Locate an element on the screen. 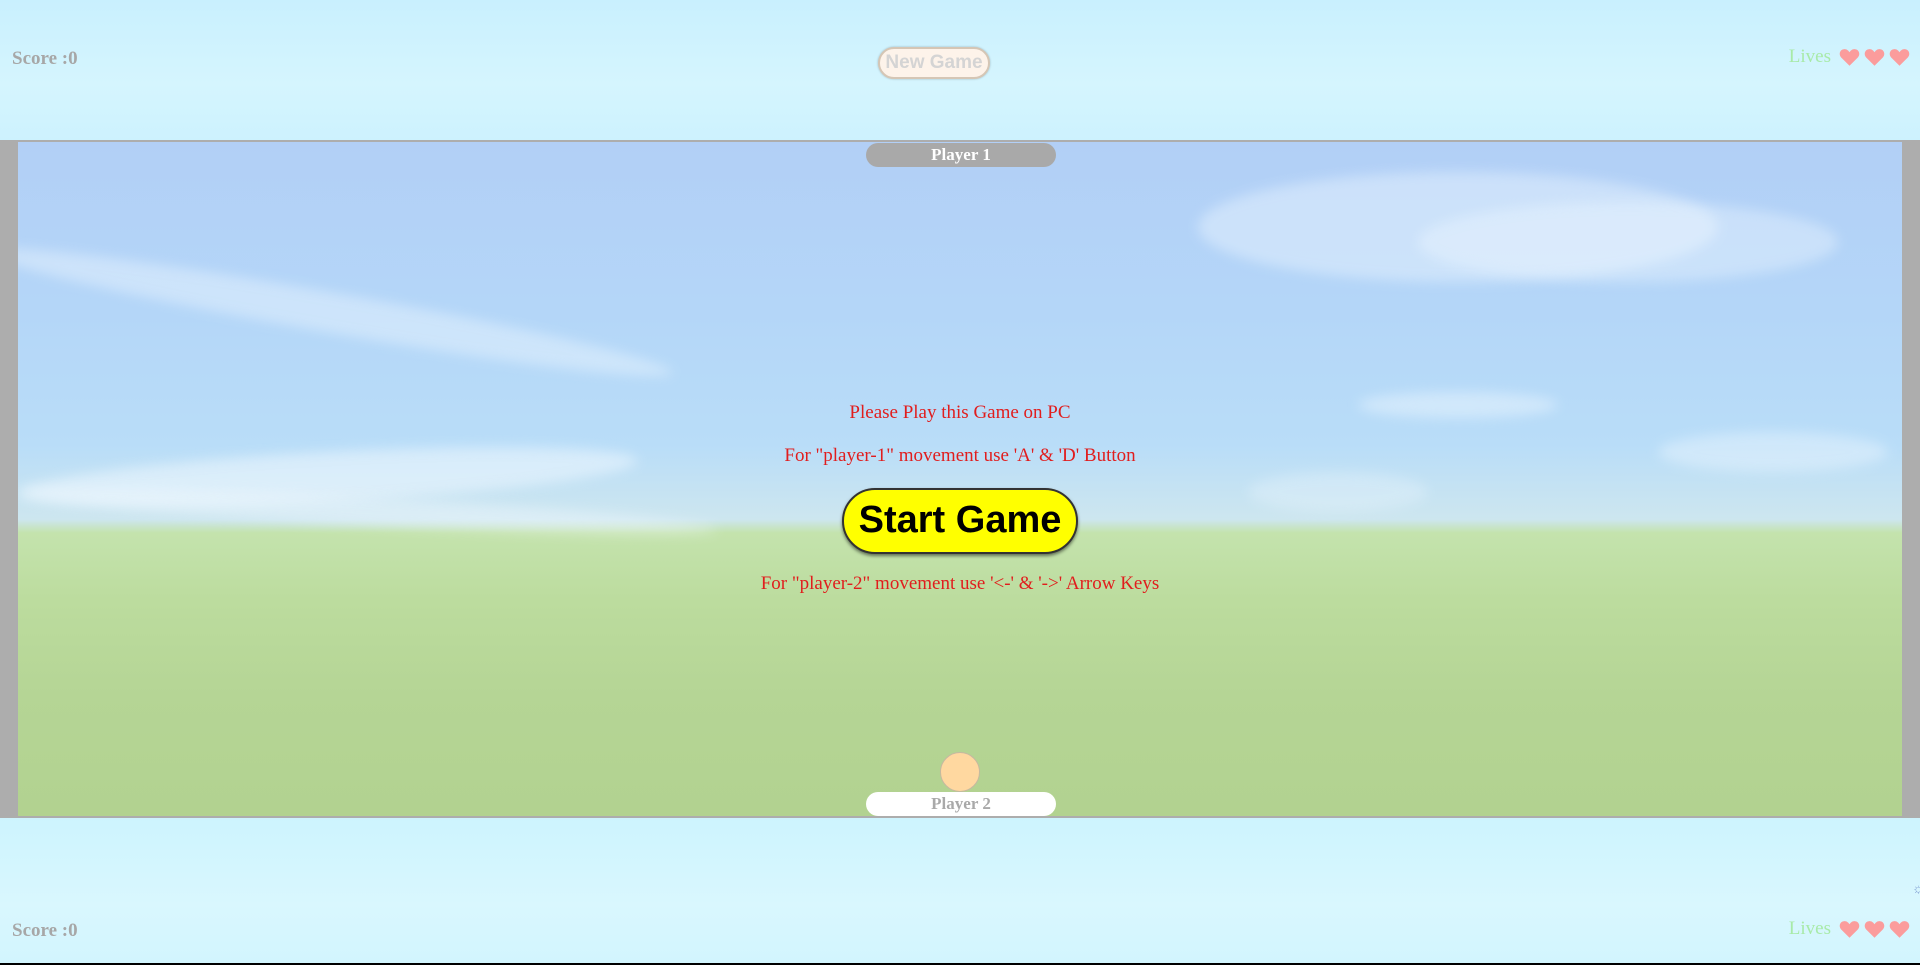  player1-score: Score :0 is located at coordinates (45, 58).